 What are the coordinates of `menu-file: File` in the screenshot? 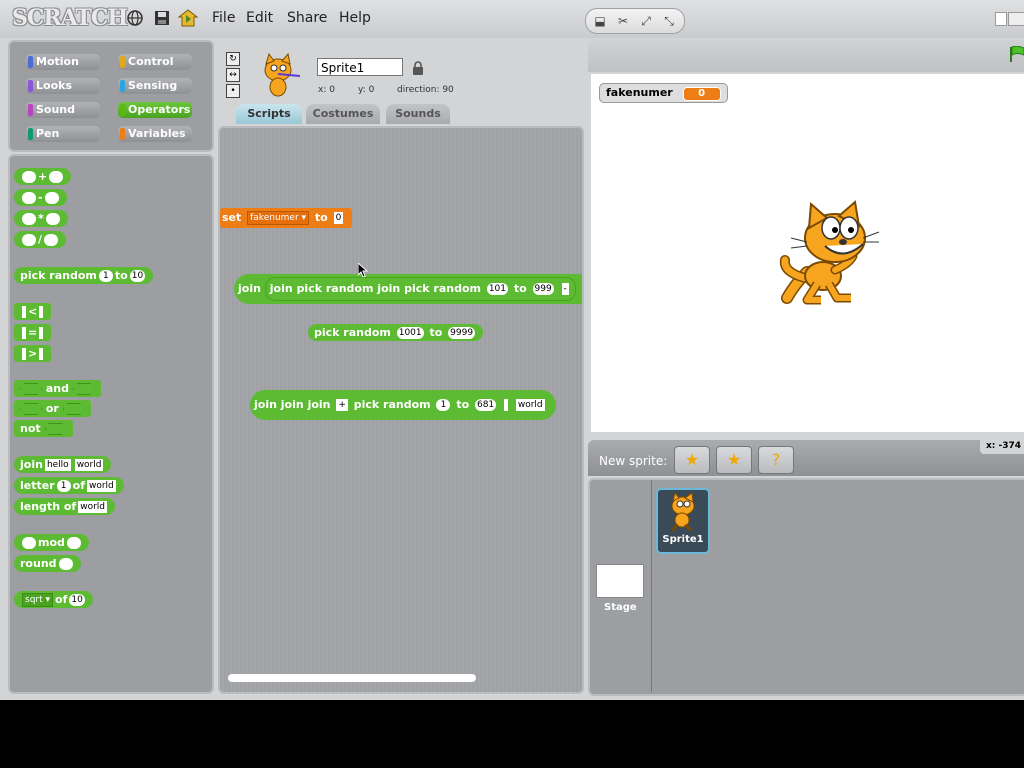 It's located at (223, 18).